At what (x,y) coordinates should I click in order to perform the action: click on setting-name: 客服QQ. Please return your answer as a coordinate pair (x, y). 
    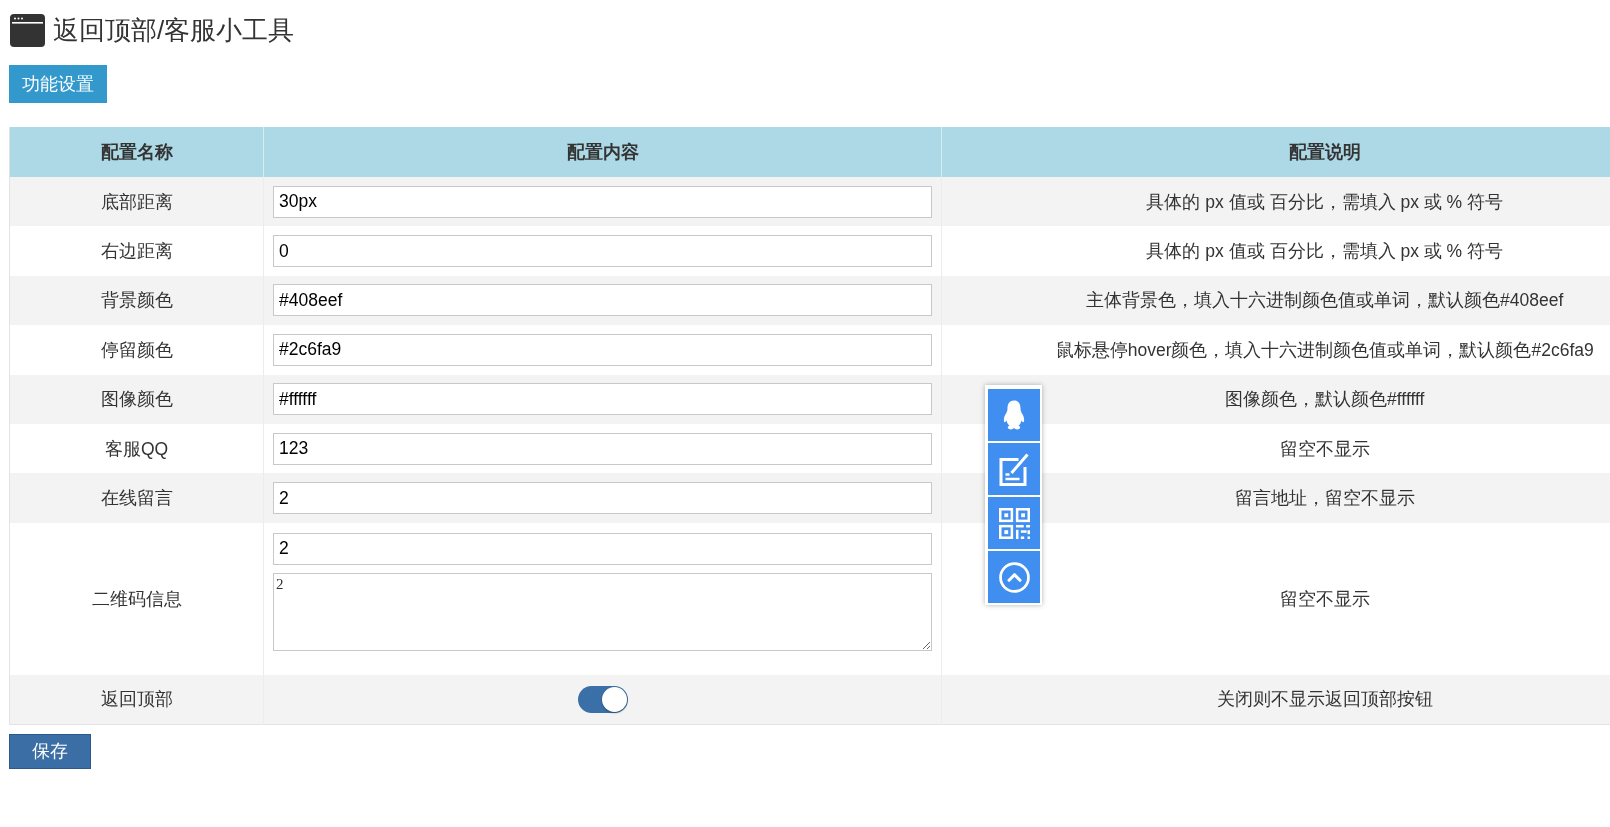
    Looking at the image, I should click on (136, 448).